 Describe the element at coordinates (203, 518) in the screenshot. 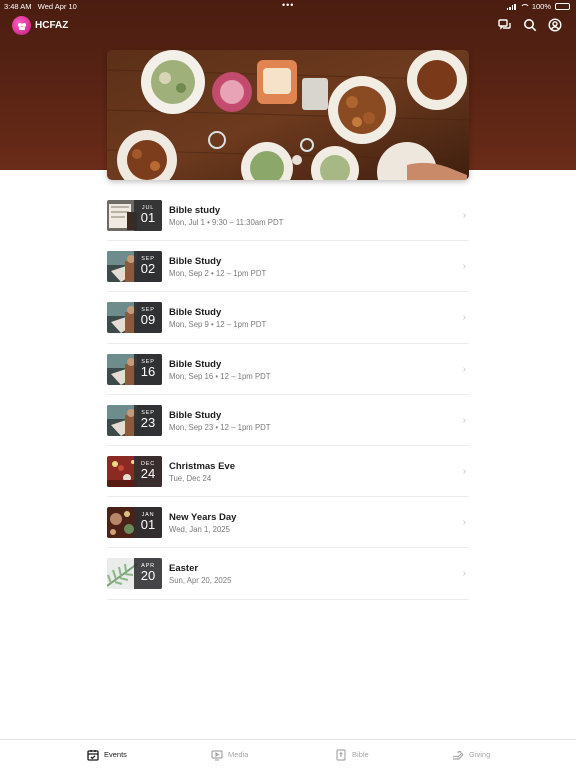

I see `event-title: New Years Day` at that location.